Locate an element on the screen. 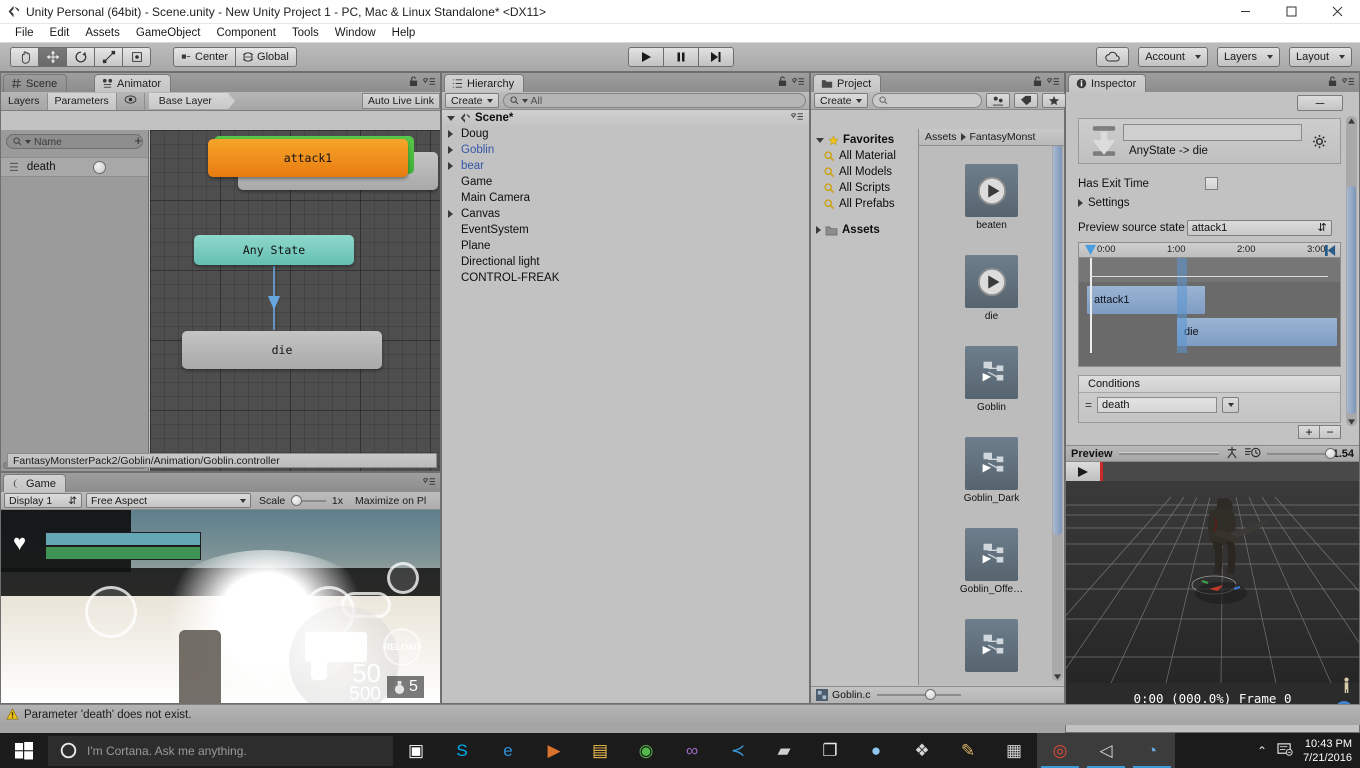  windows-logo-icon is located at coordinates (24, 750).